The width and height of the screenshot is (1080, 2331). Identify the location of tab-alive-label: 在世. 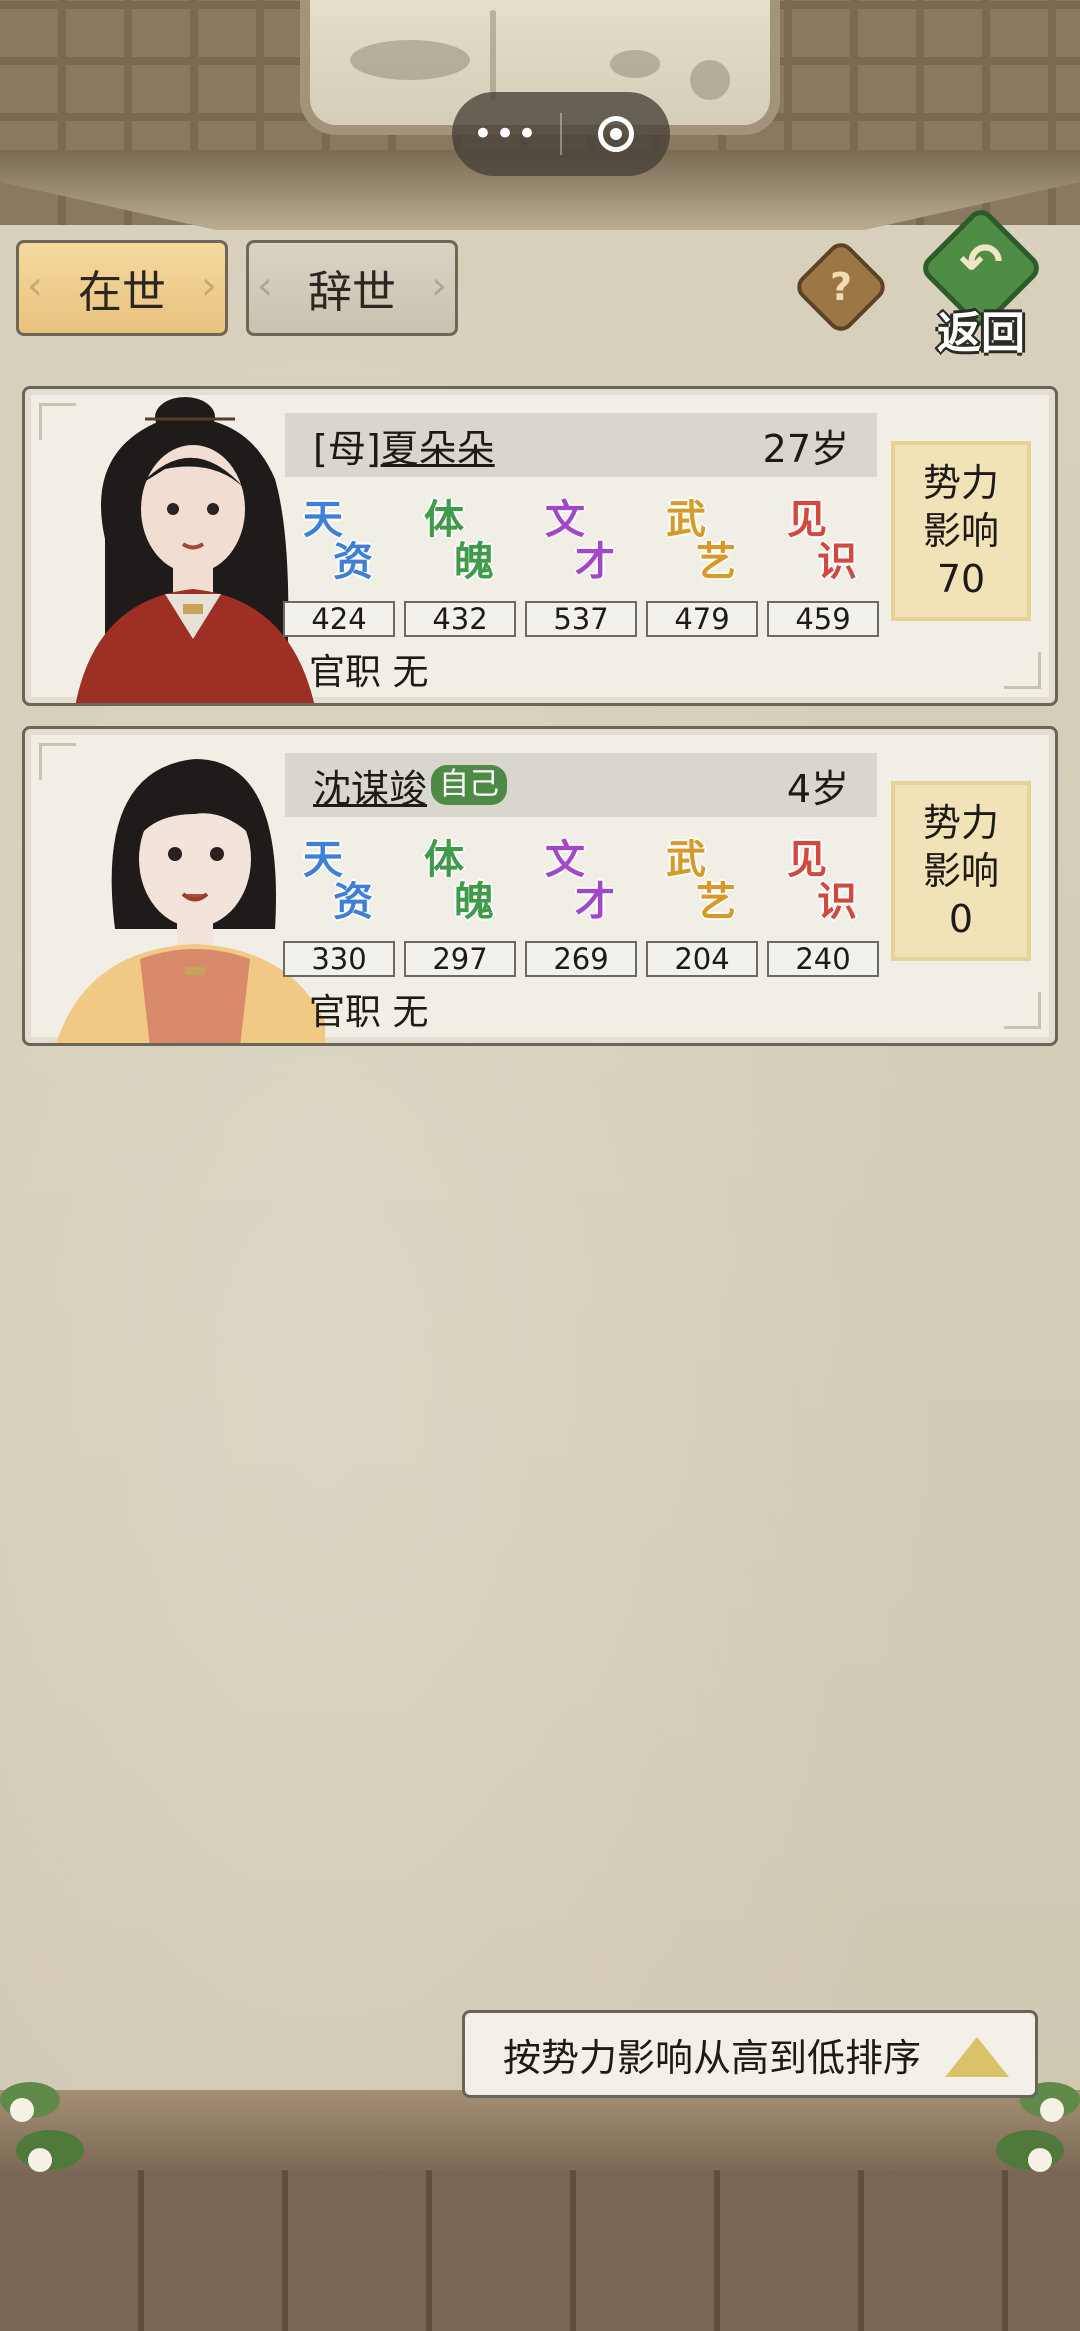
(122, 292).